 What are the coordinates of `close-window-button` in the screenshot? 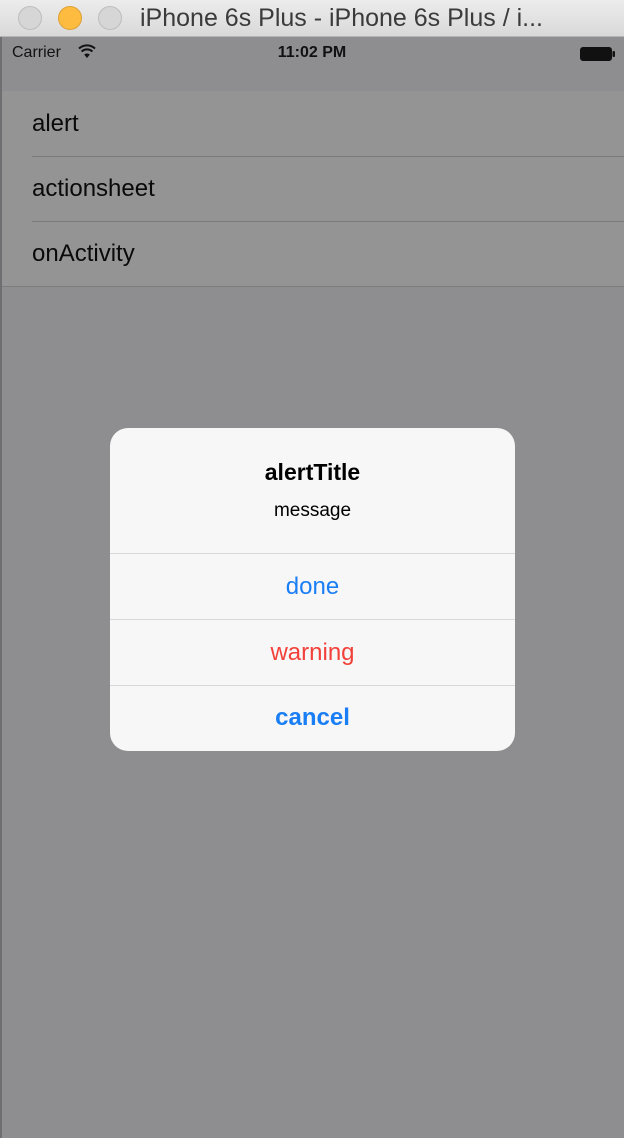 It's located at (30, 18).